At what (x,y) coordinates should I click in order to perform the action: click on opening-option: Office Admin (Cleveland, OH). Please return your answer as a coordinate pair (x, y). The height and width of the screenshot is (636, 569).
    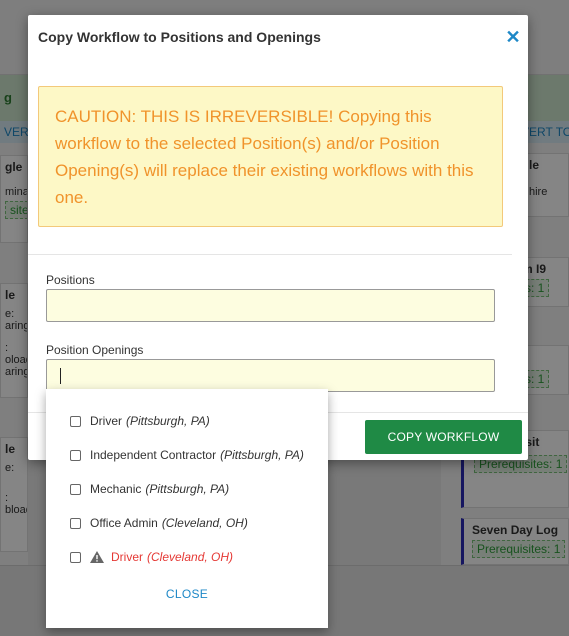
    Looking at the image, I should click on (159, 523).